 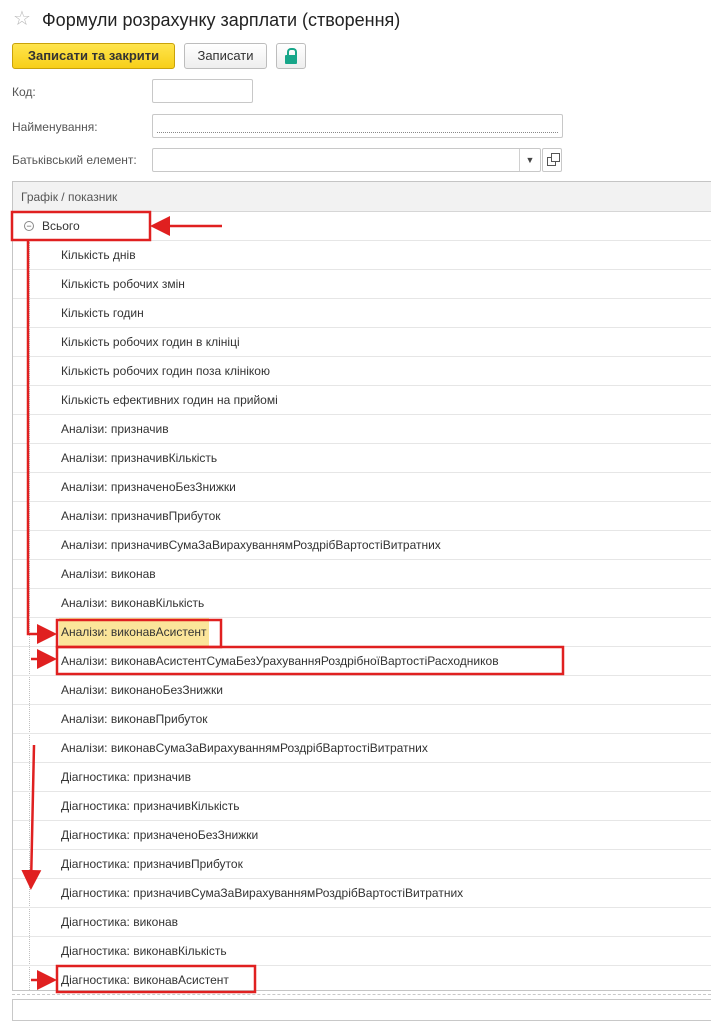 What do you see at coordinates (93, 56) in the screenshot?
I see `save-and-close-button: Записати та закрити` at bounding box center [93, 56].